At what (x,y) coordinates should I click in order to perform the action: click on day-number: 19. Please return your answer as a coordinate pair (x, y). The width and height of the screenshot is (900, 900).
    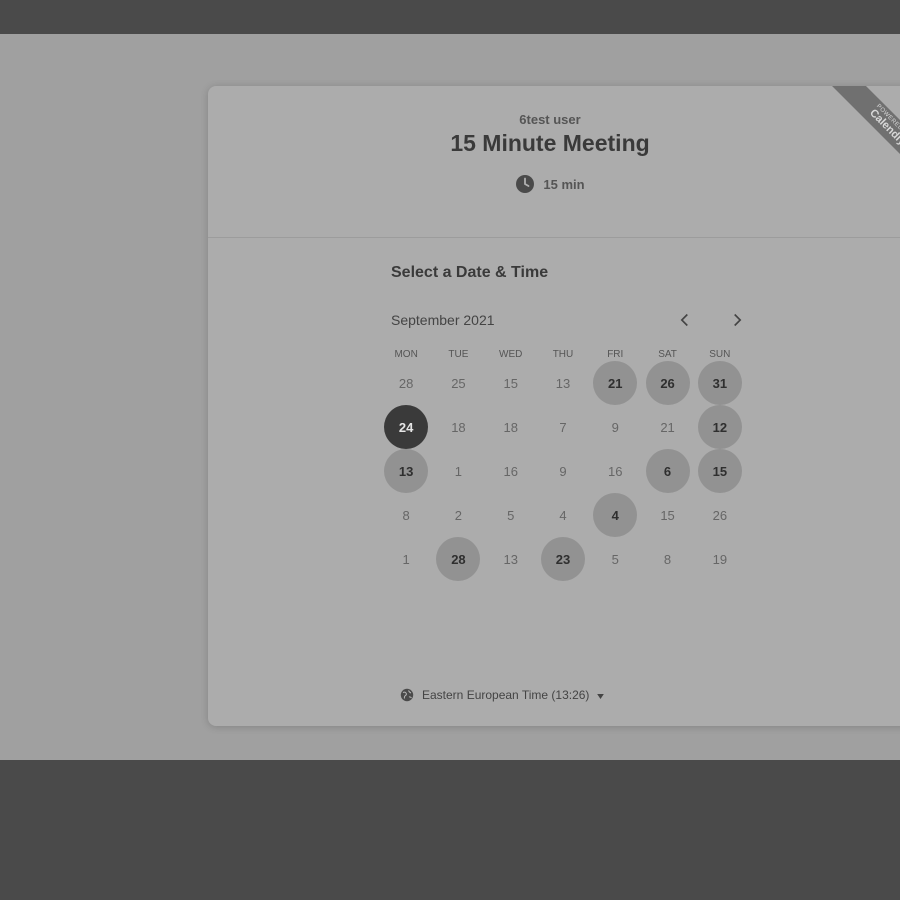
    Looking at the image, I should click on (720, 559).